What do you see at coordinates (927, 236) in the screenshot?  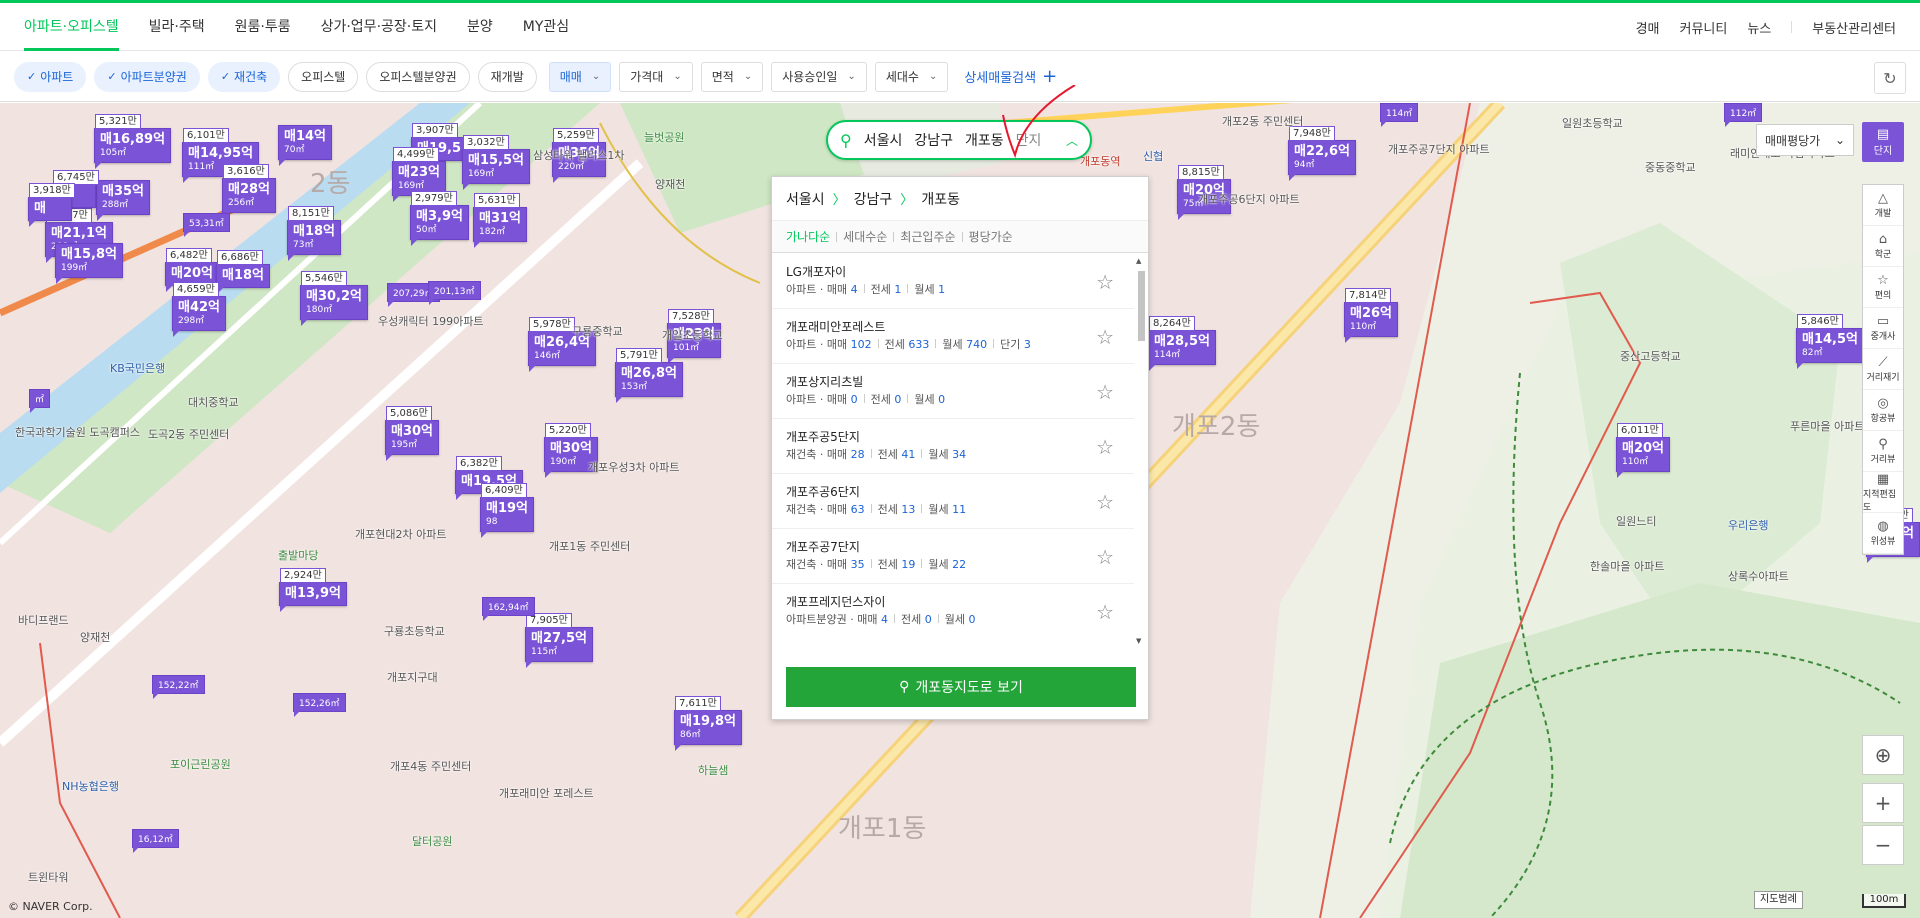 I see `sort-recent: 최근입주순` at bounding box center [927, 236].